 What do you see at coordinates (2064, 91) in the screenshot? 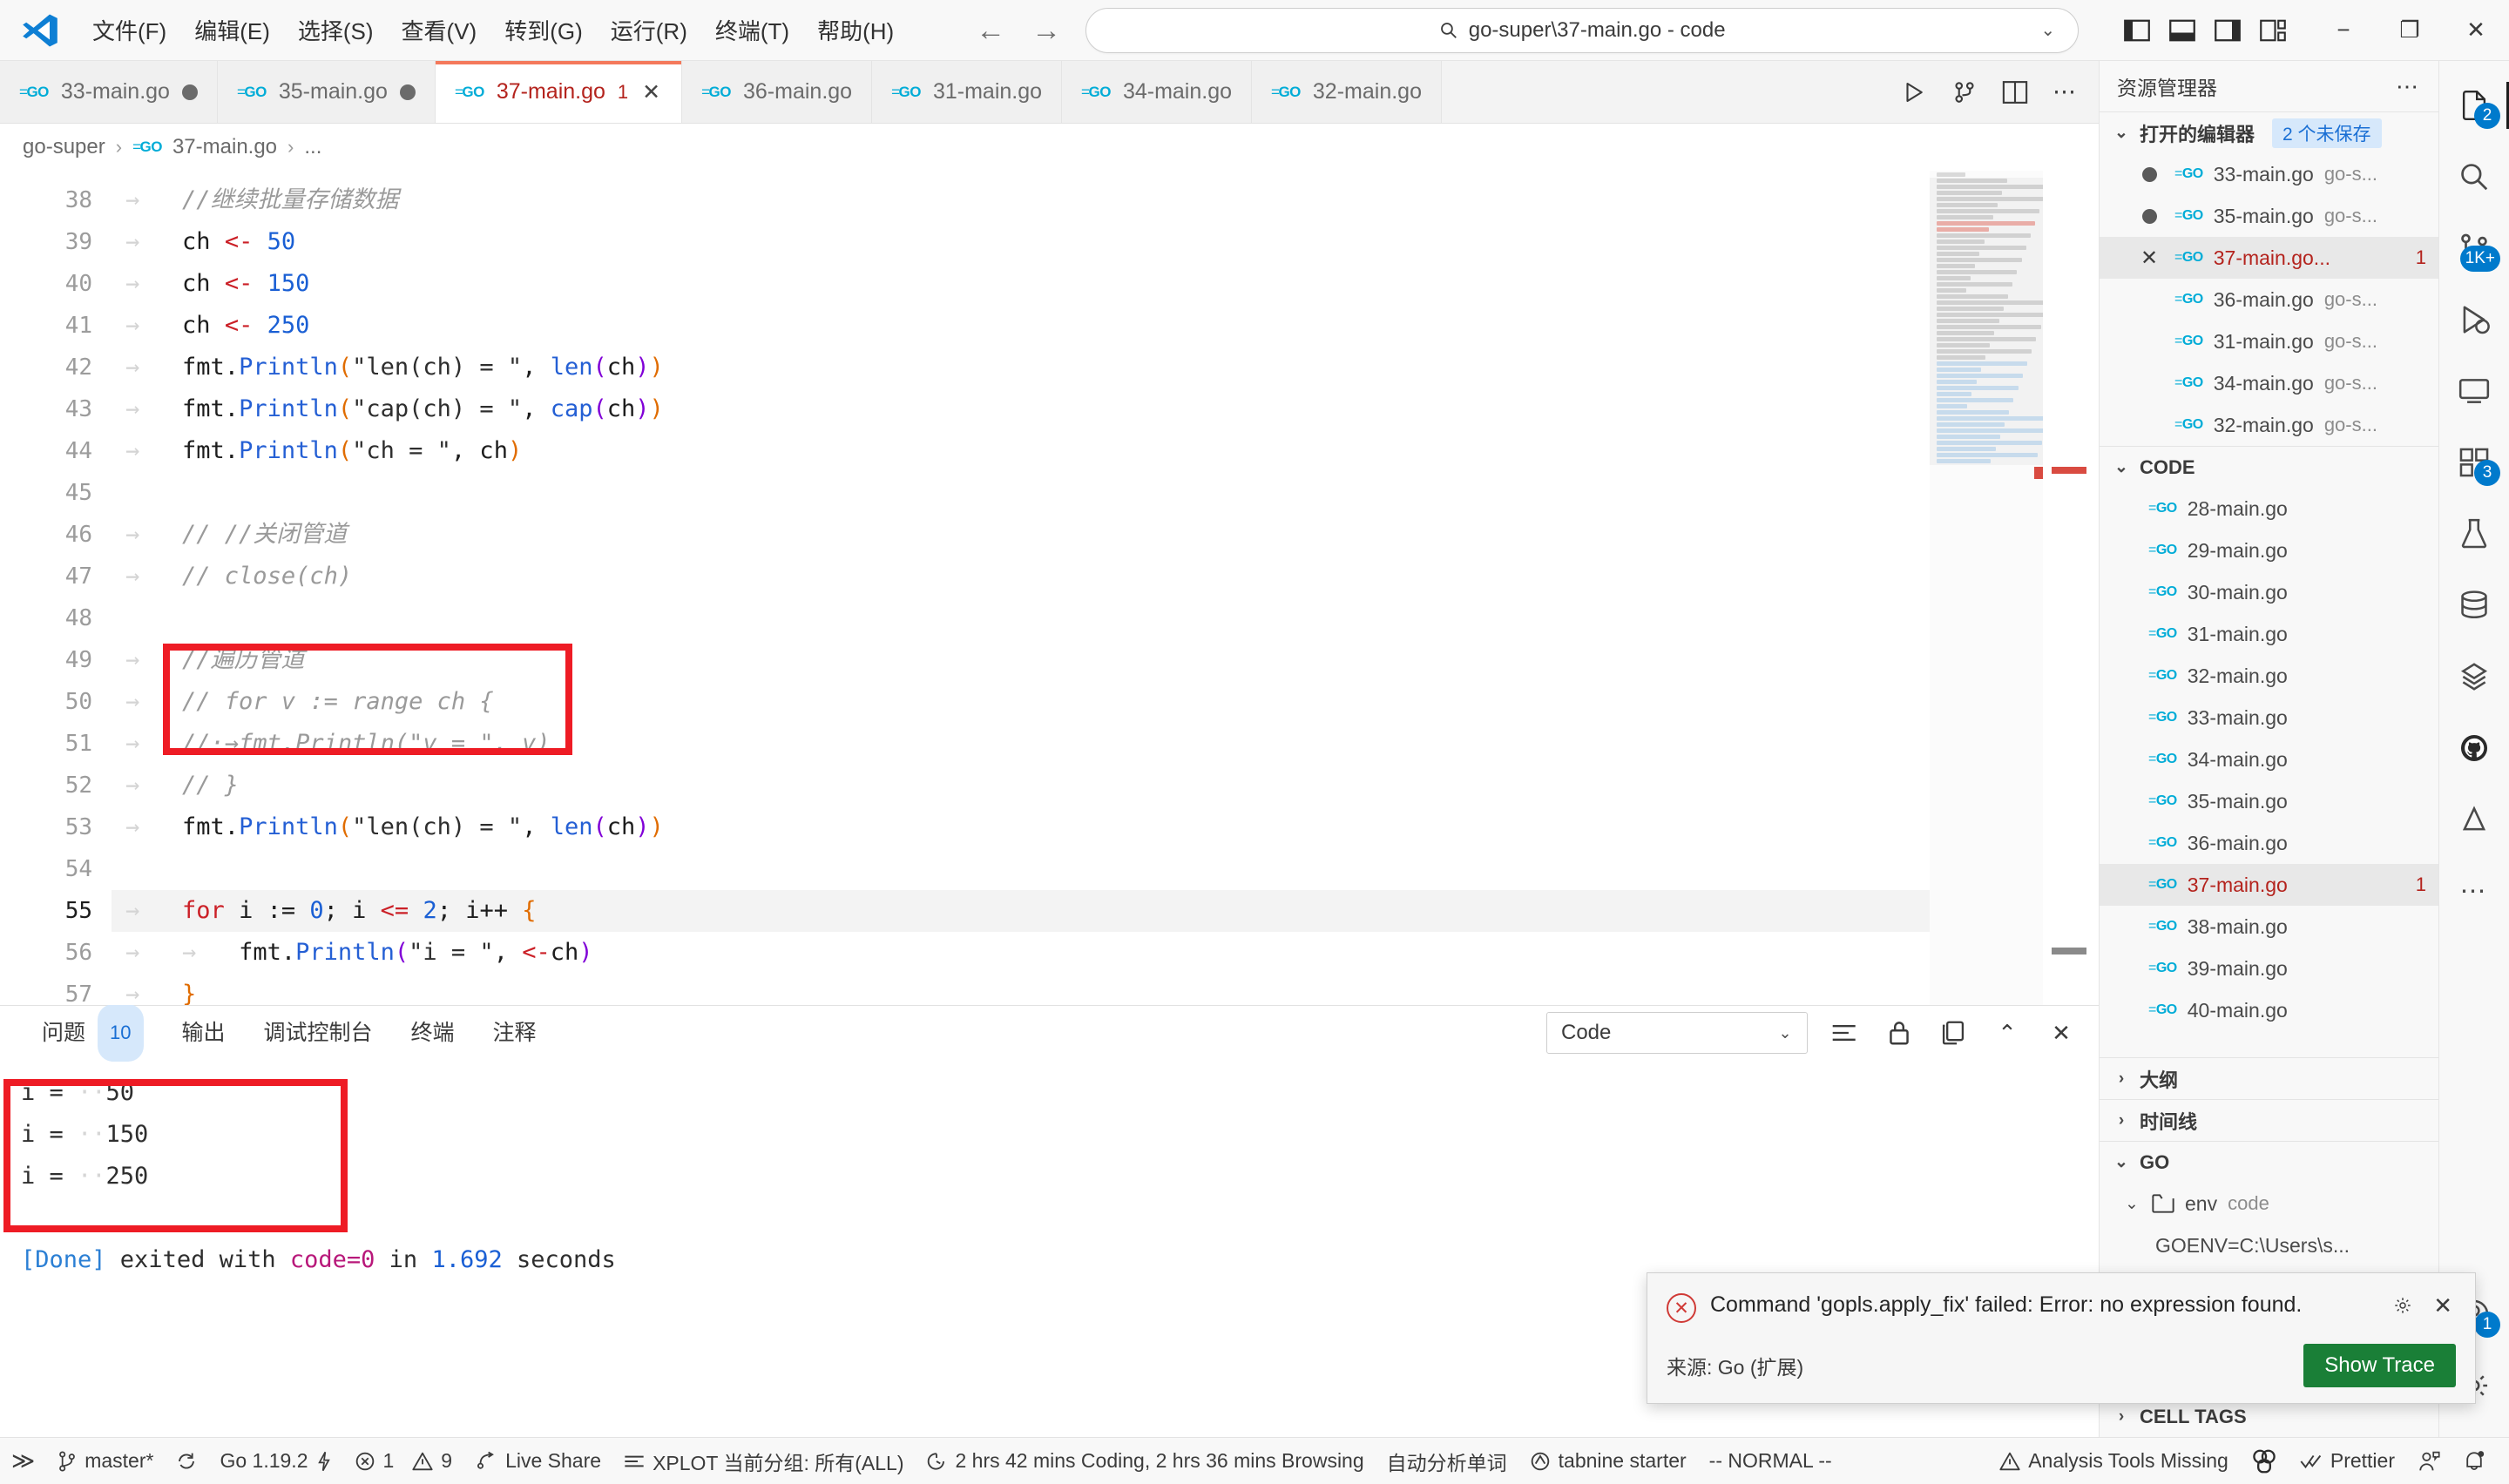
I see `more-ellipsis-icon: ⋯` at bounding box center [2064, 91].